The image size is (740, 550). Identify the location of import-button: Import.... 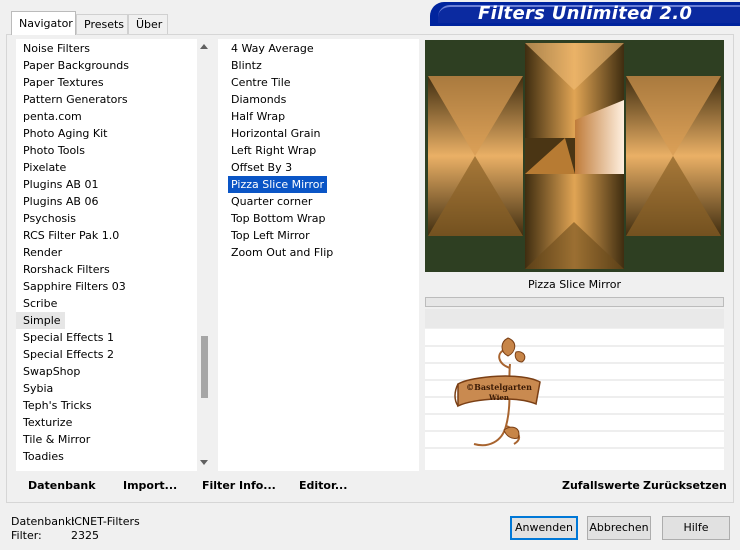
(150, 485).